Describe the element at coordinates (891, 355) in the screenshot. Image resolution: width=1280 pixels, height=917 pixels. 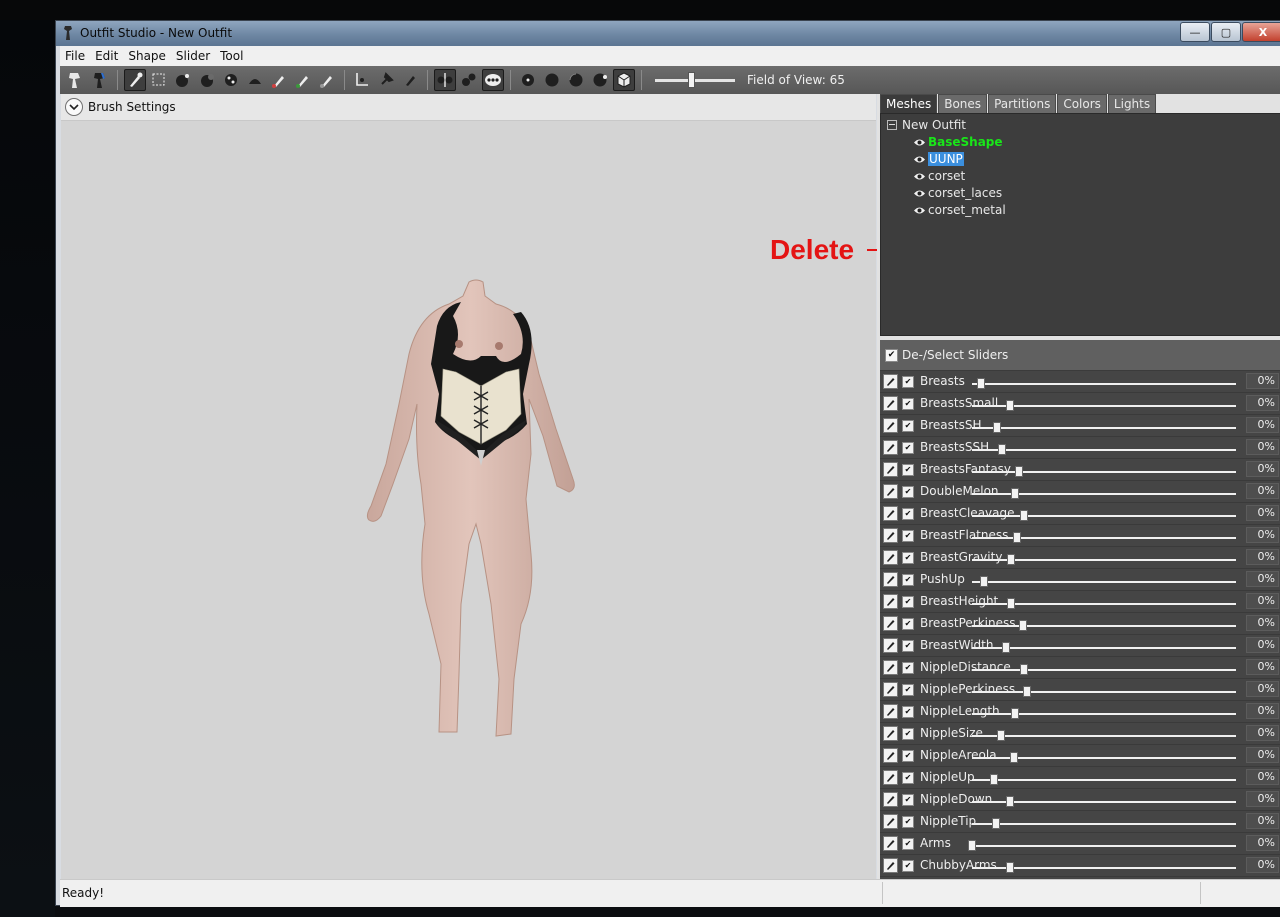
I see `select-all-sliders-checkbox: ✔` at that location.